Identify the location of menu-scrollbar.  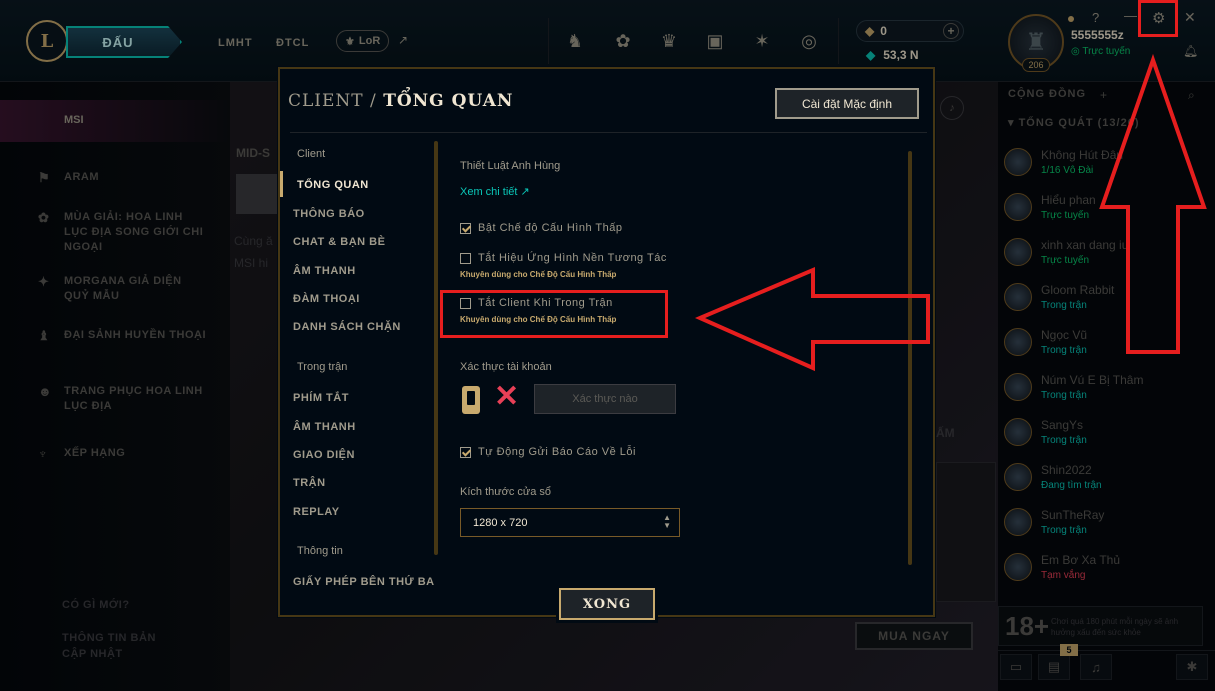
(436, 348).